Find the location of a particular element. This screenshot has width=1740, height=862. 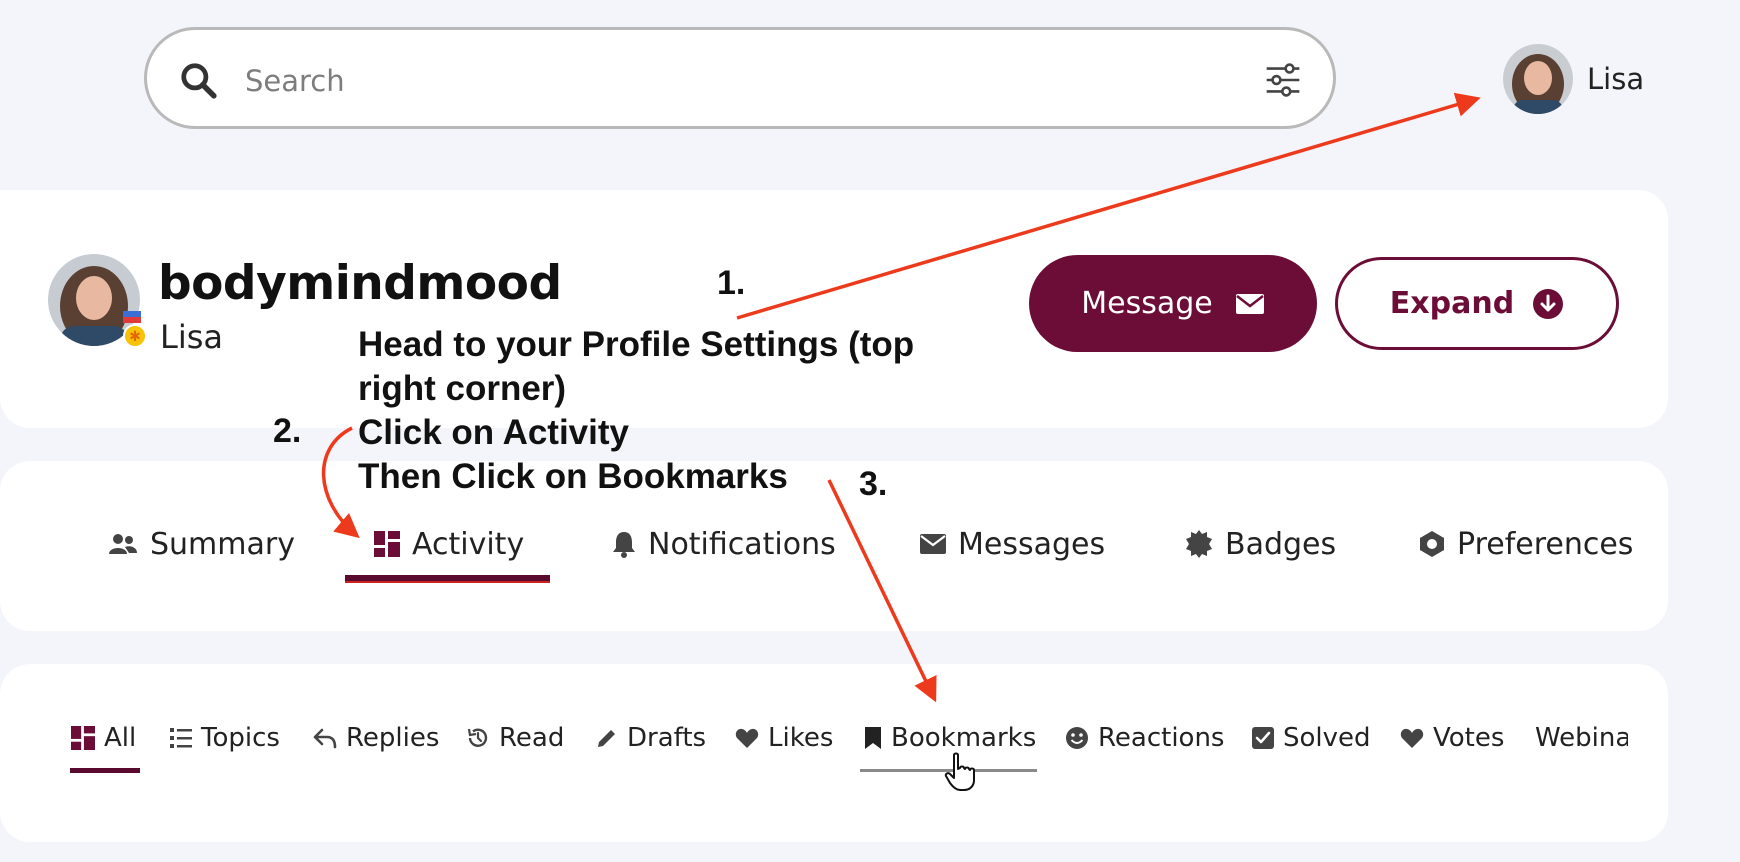

subtab-drafts-label: Drafts is located at coordinates (667, 738).